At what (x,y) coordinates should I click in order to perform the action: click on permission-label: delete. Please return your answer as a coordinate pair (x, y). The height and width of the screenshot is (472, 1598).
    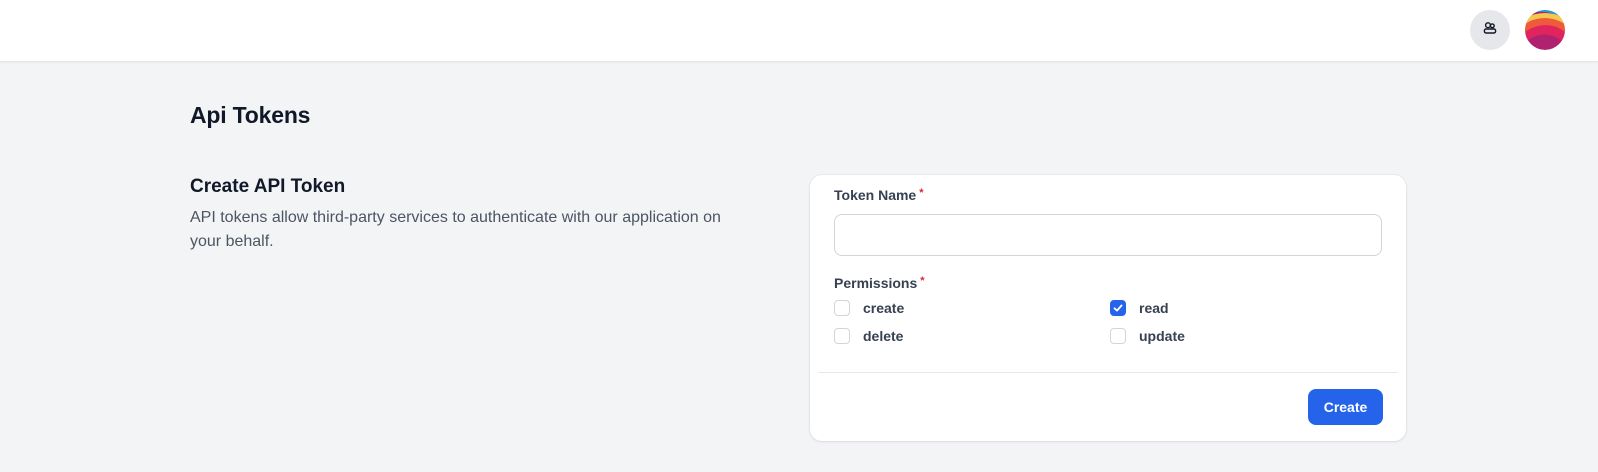
    Looking at the image, I should click on (883, 336).